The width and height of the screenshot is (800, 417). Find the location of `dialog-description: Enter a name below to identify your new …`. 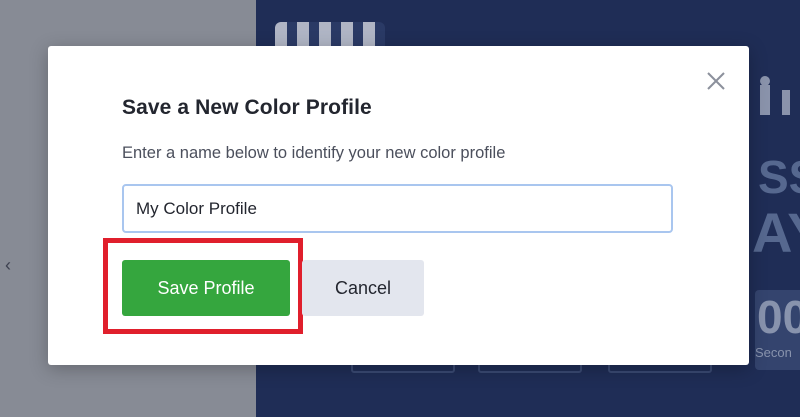

dialog-description: Enter a name below to identify your new … is located at coordinates (314, 153).